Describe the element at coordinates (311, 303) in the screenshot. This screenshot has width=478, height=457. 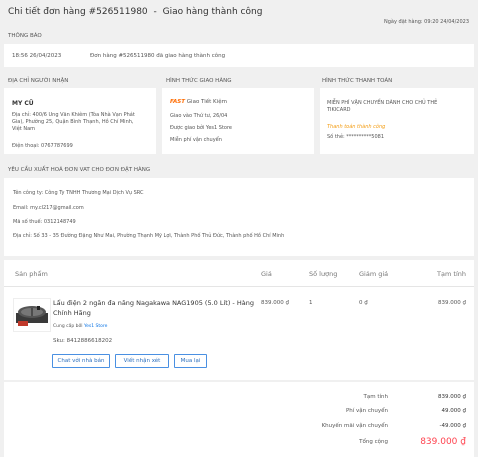
I see `product-quantity: 1` at that location.